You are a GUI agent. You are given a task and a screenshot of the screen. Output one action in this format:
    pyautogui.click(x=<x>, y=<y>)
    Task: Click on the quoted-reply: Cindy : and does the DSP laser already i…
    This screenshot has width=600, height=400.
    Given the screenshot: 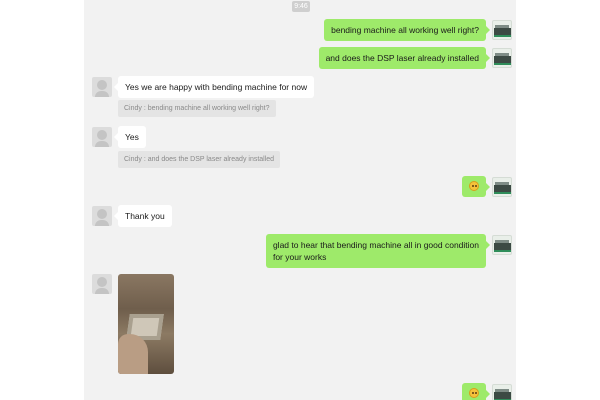 What is the action you would take?
    pyautogui.click(x=199, y=159)
    